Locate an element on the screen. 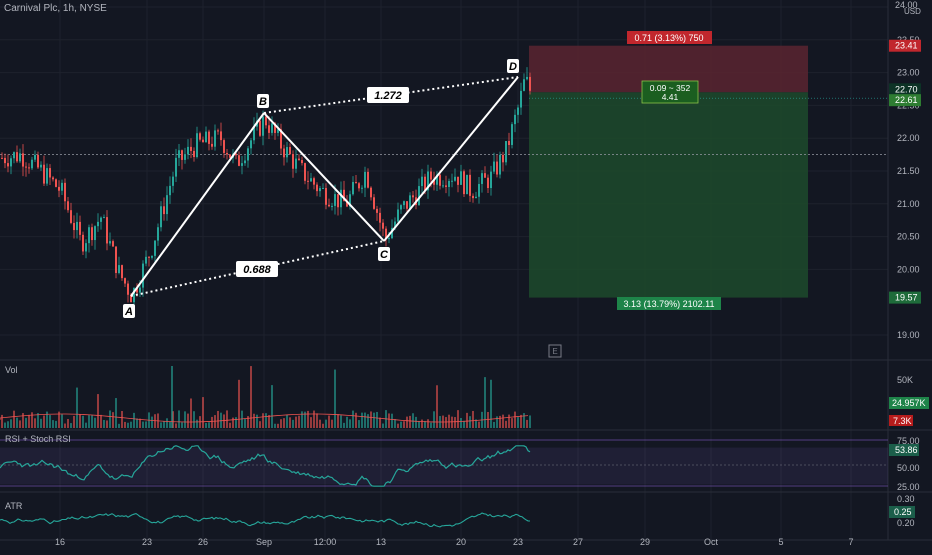  take-profit-zone is located at coordinates (668, 195).